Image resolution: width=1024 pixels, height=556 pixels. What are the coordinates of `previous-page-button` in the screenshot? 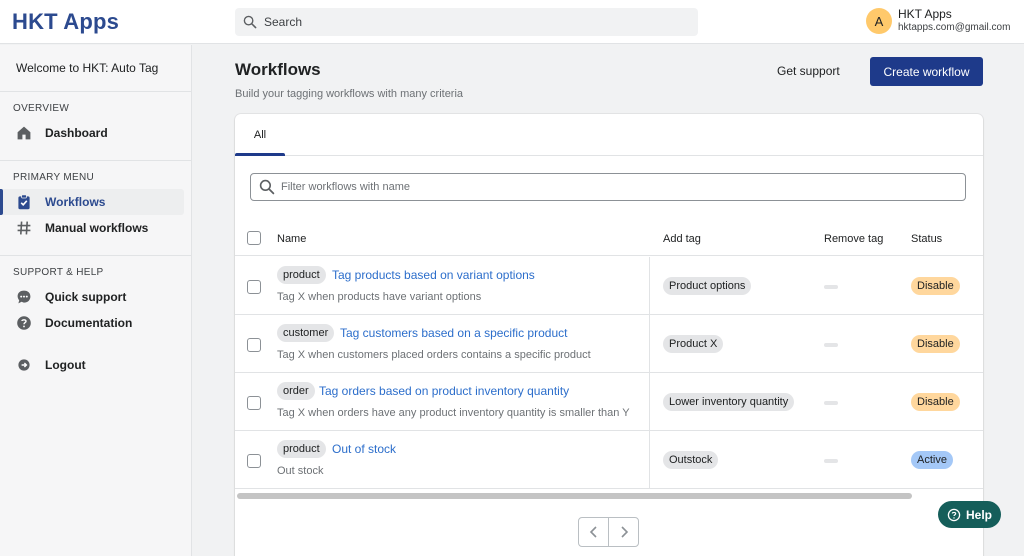 It's located at (594, 532).